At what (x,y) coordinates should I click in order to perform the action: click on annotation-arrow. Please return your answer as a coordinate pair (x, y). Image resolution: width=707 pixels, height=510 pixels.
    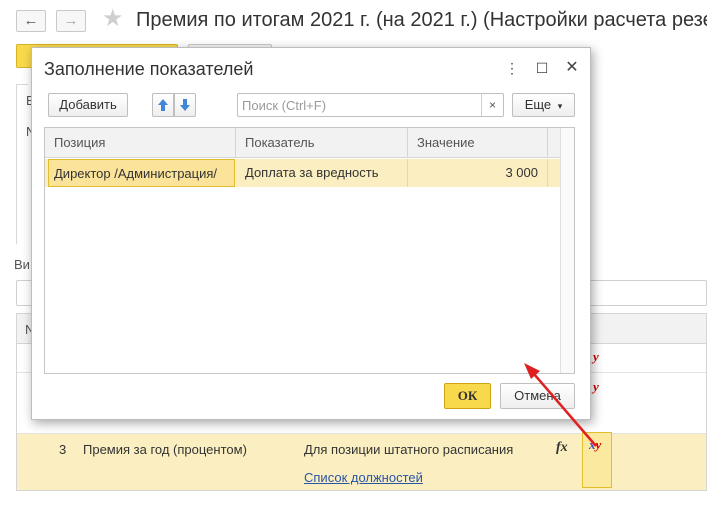
    Looking at the image, I should click on (560, 405).